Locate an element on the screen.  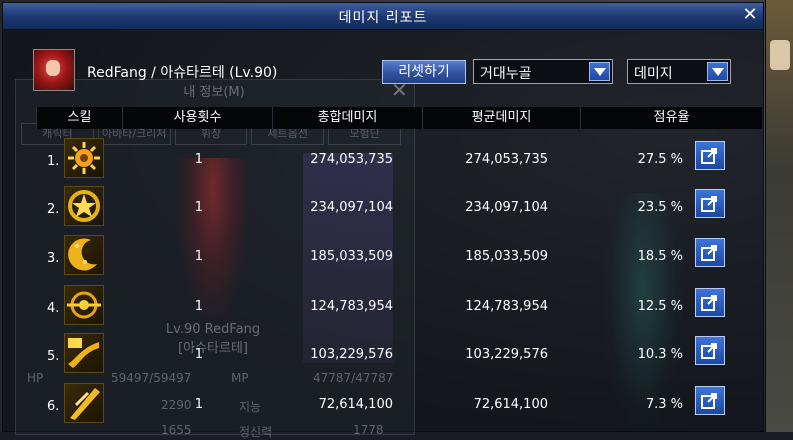
wave-skill-icon is located at coordinates (84, 353).